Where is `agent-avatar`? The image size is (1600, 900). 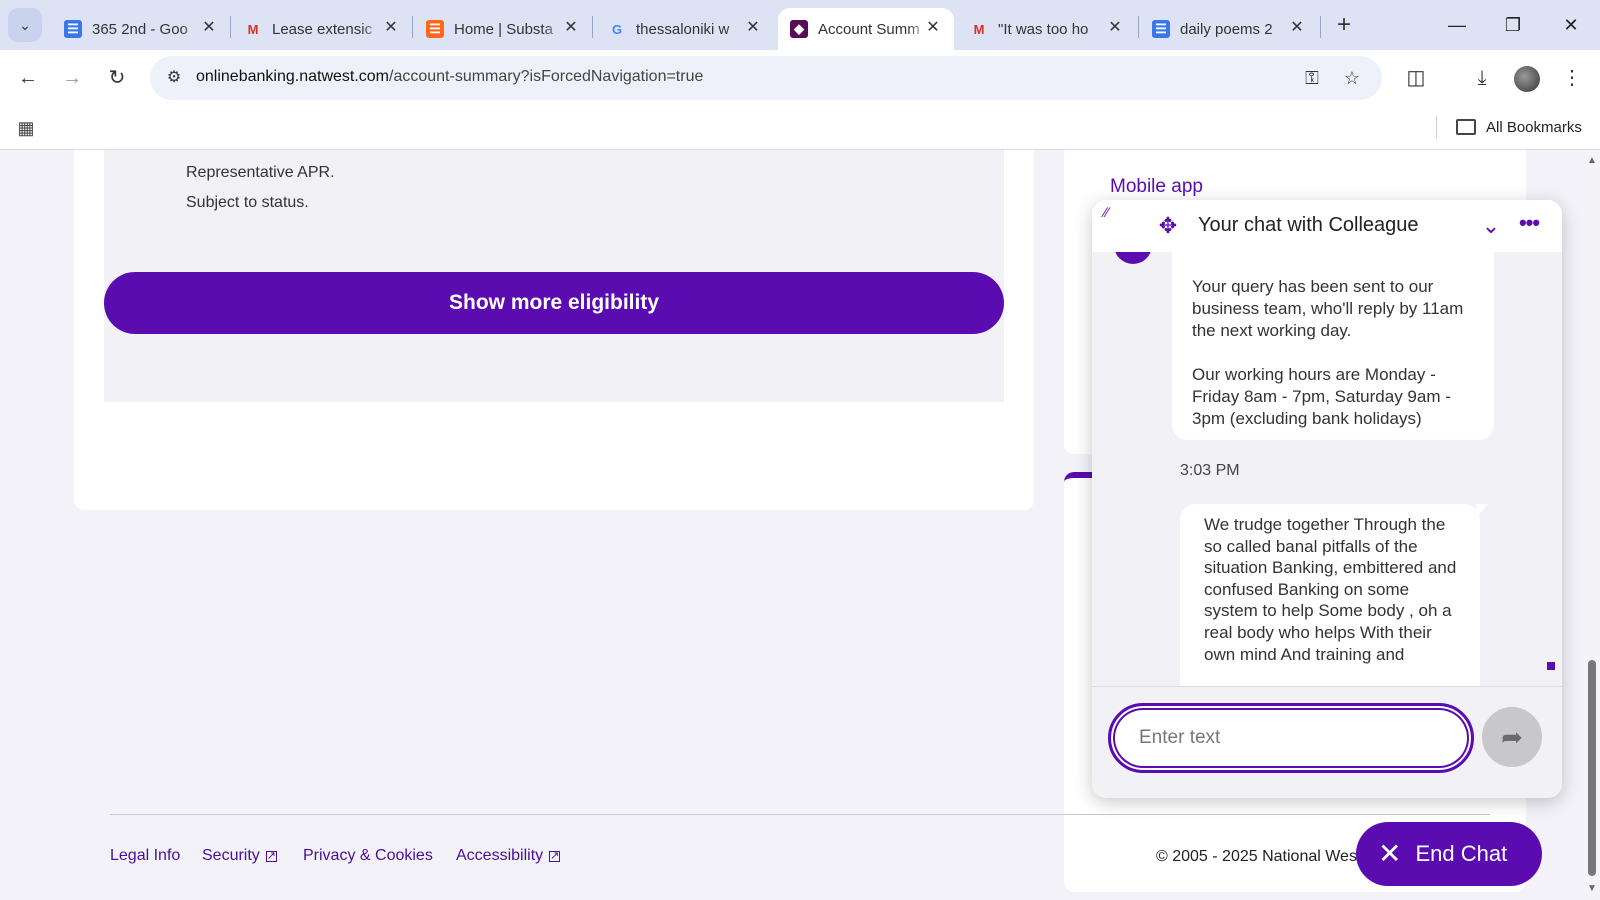 agent-avatar is located at coordinates (1133, 258).